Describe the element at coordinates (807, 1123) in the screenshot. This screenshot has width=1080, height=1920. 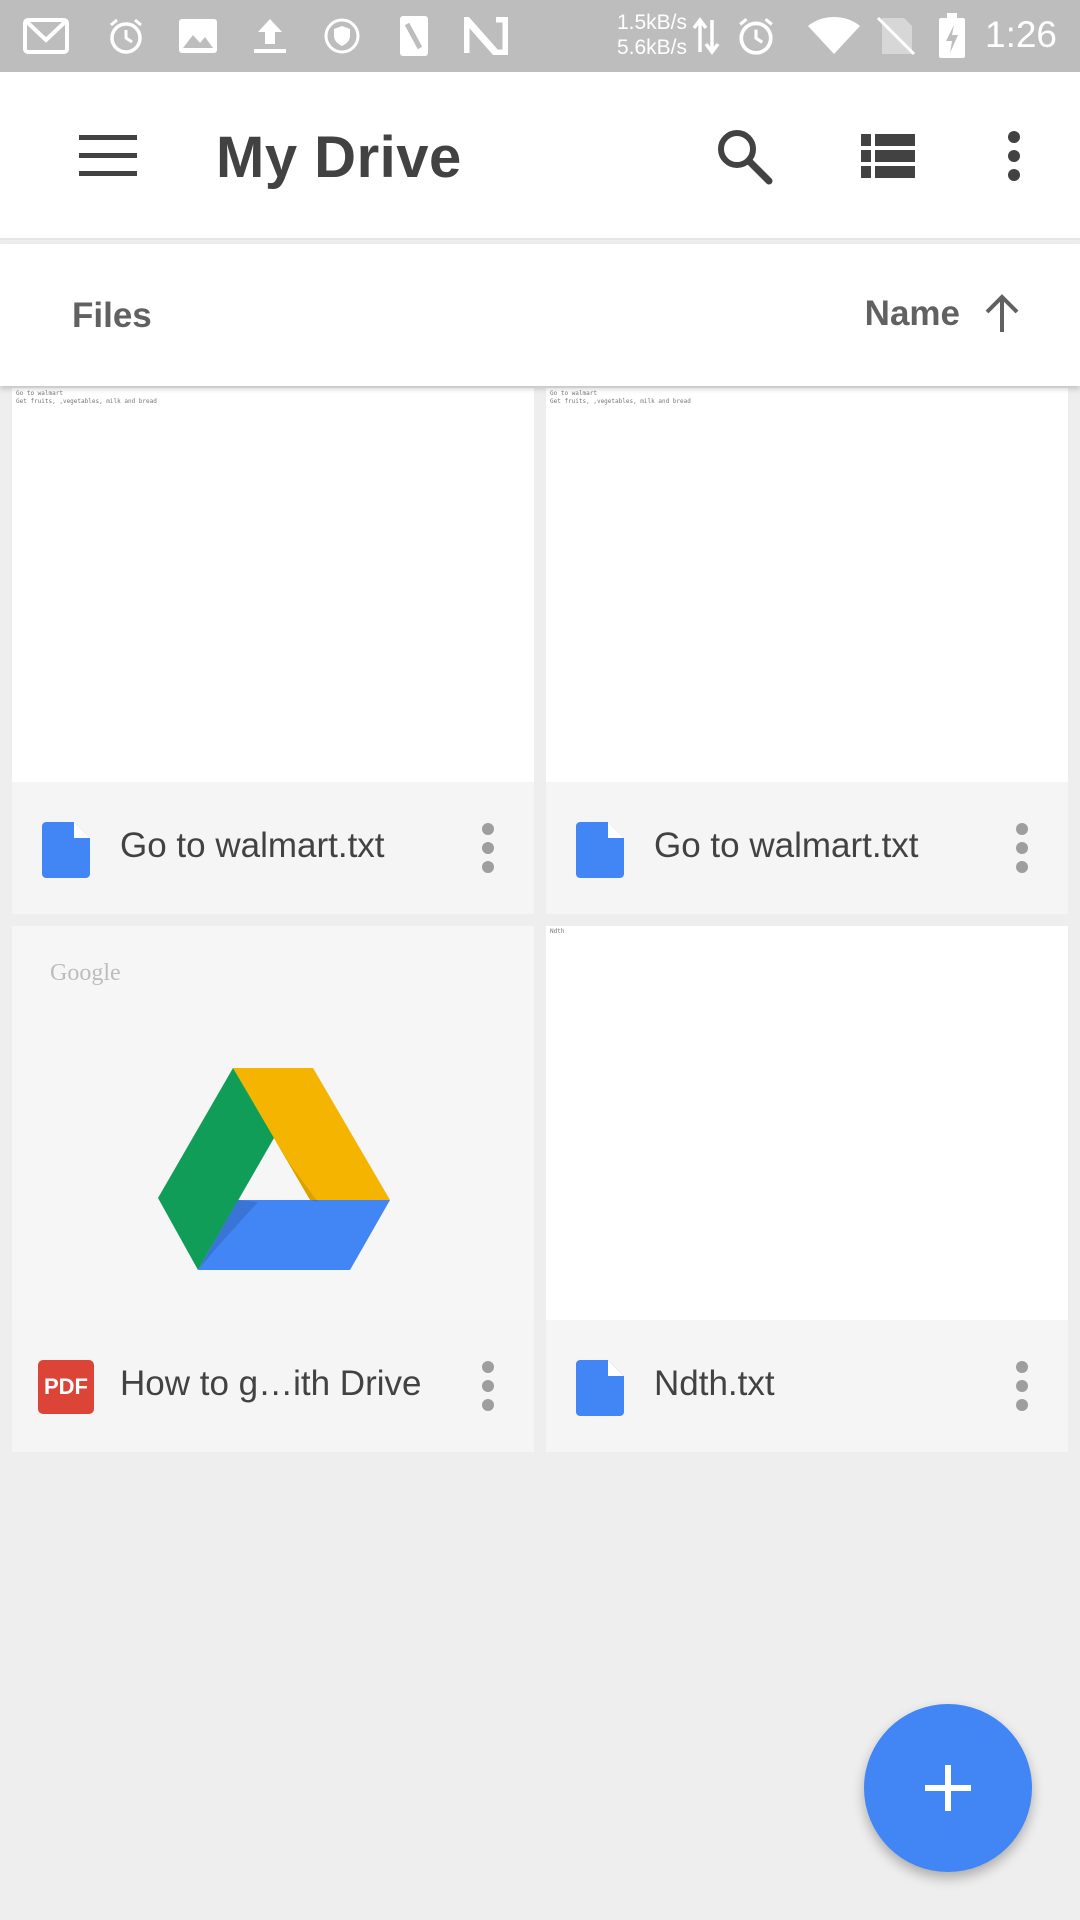
I see `file-thumbnail: Ndth` at that location.